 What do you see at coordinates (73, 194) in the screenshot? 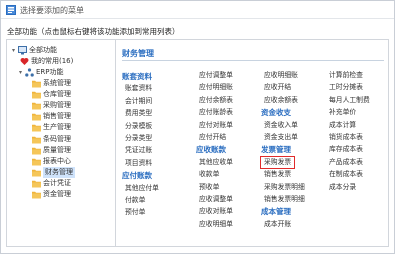
I see `tree-module-item: 资金管理` at bounding box center [73, 194].